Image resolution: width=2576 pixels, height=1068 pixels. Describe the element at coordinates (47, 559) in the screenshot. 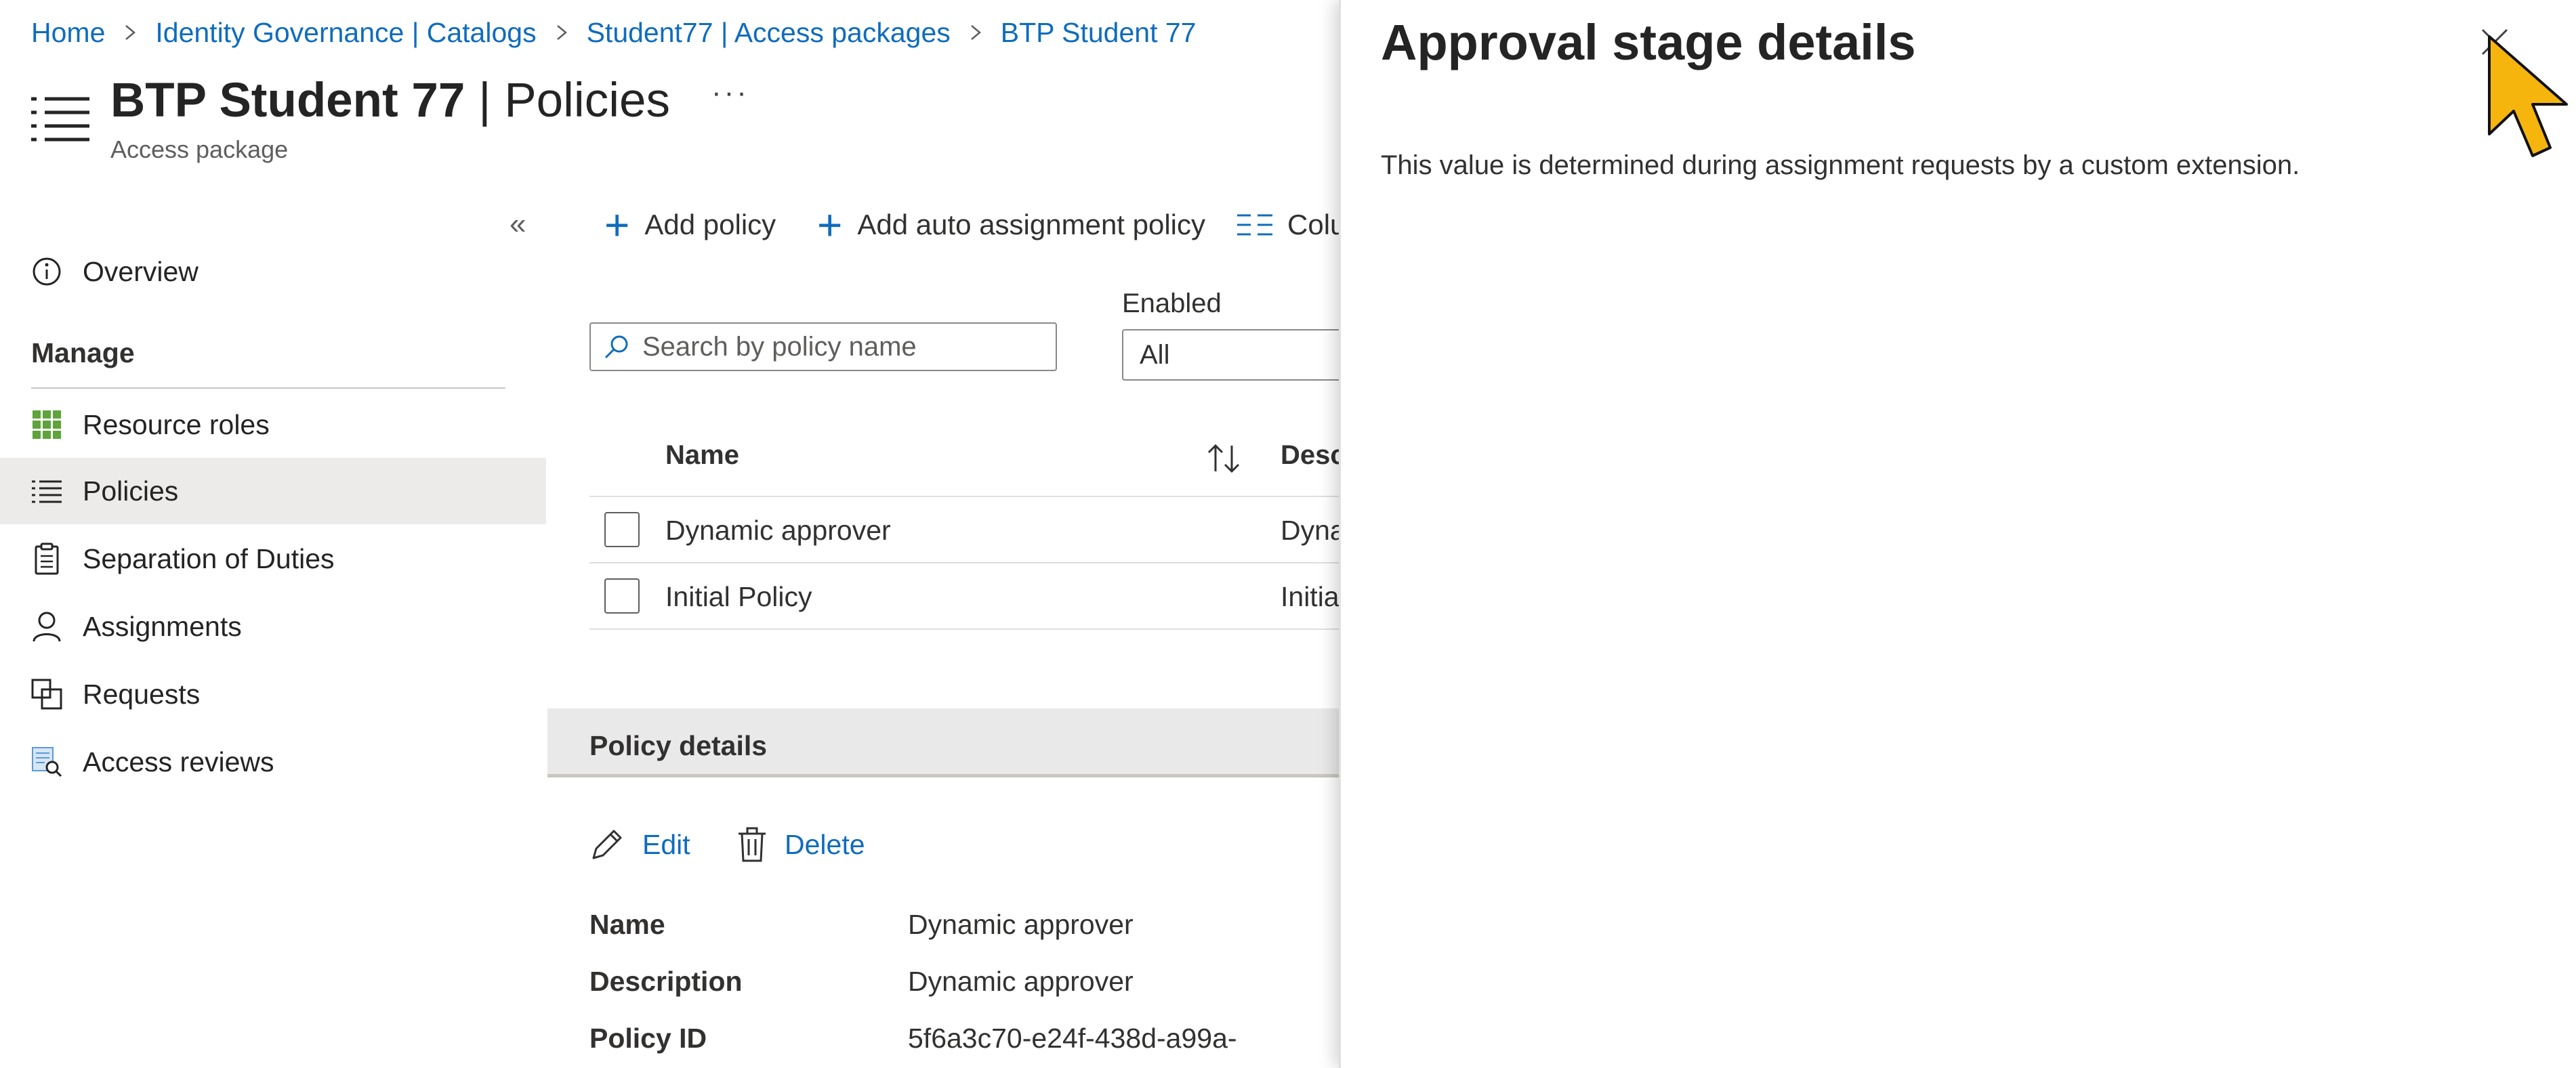

I see `clipboard-icon` at that location.